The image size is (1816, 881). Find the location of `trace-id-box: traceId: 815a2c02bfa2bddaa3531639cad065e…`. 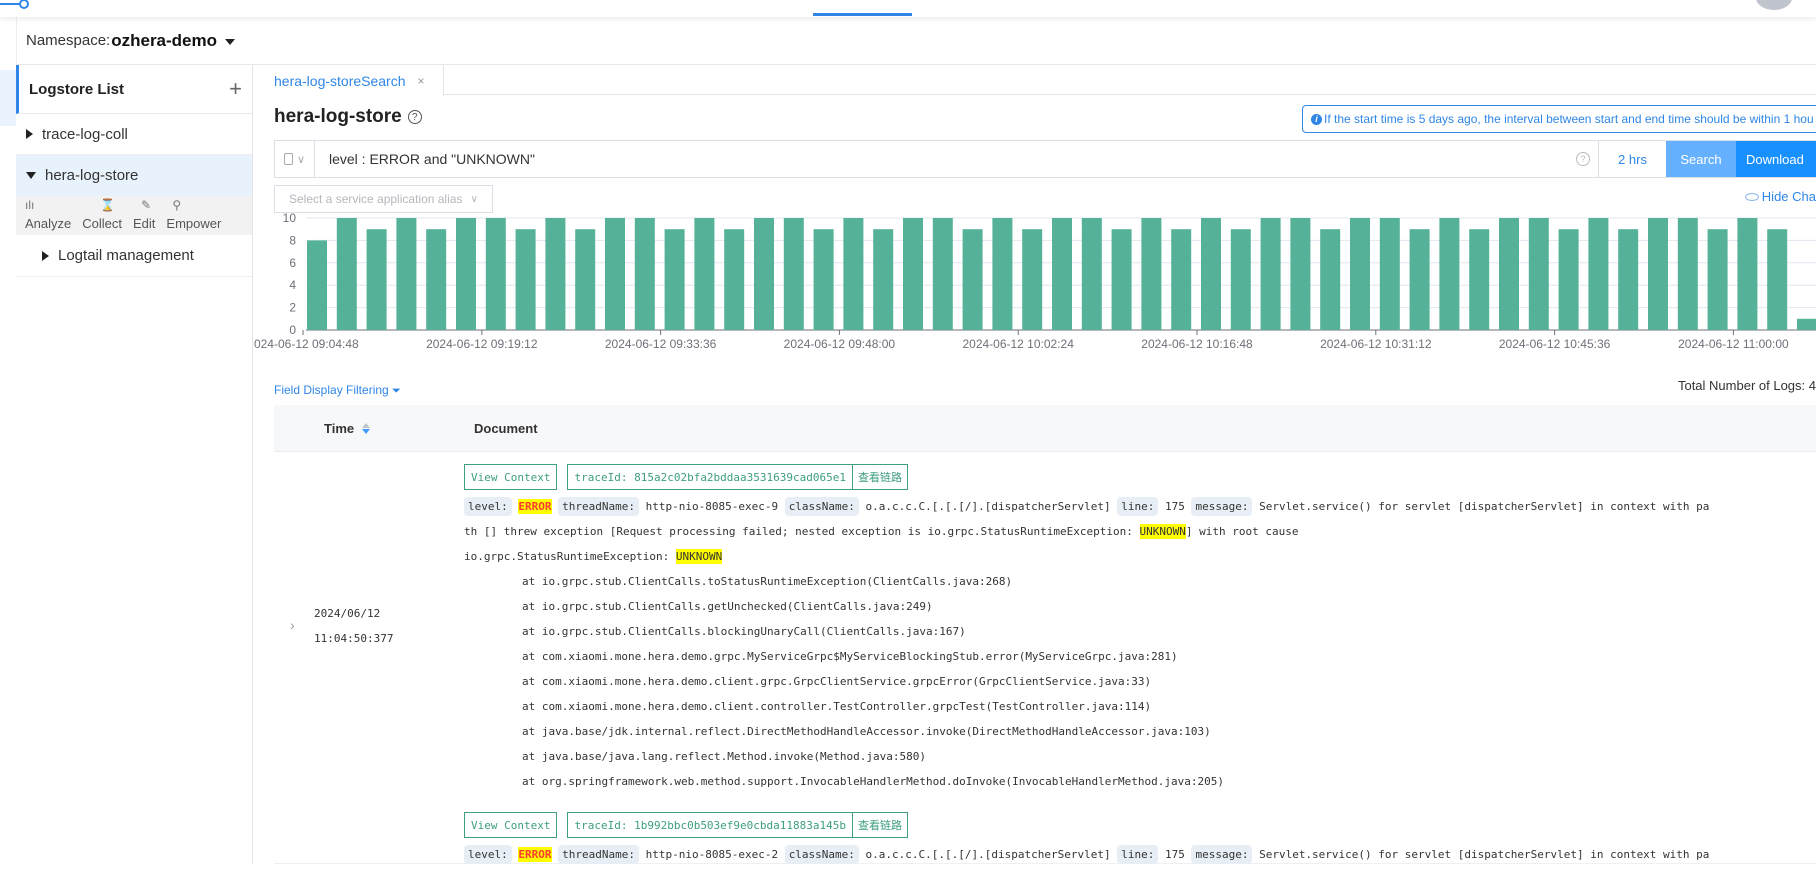

trace-id-box: traceId: 815a2c02bfa2bddaa3531639cad065e… is located at coordinates (738, 477).